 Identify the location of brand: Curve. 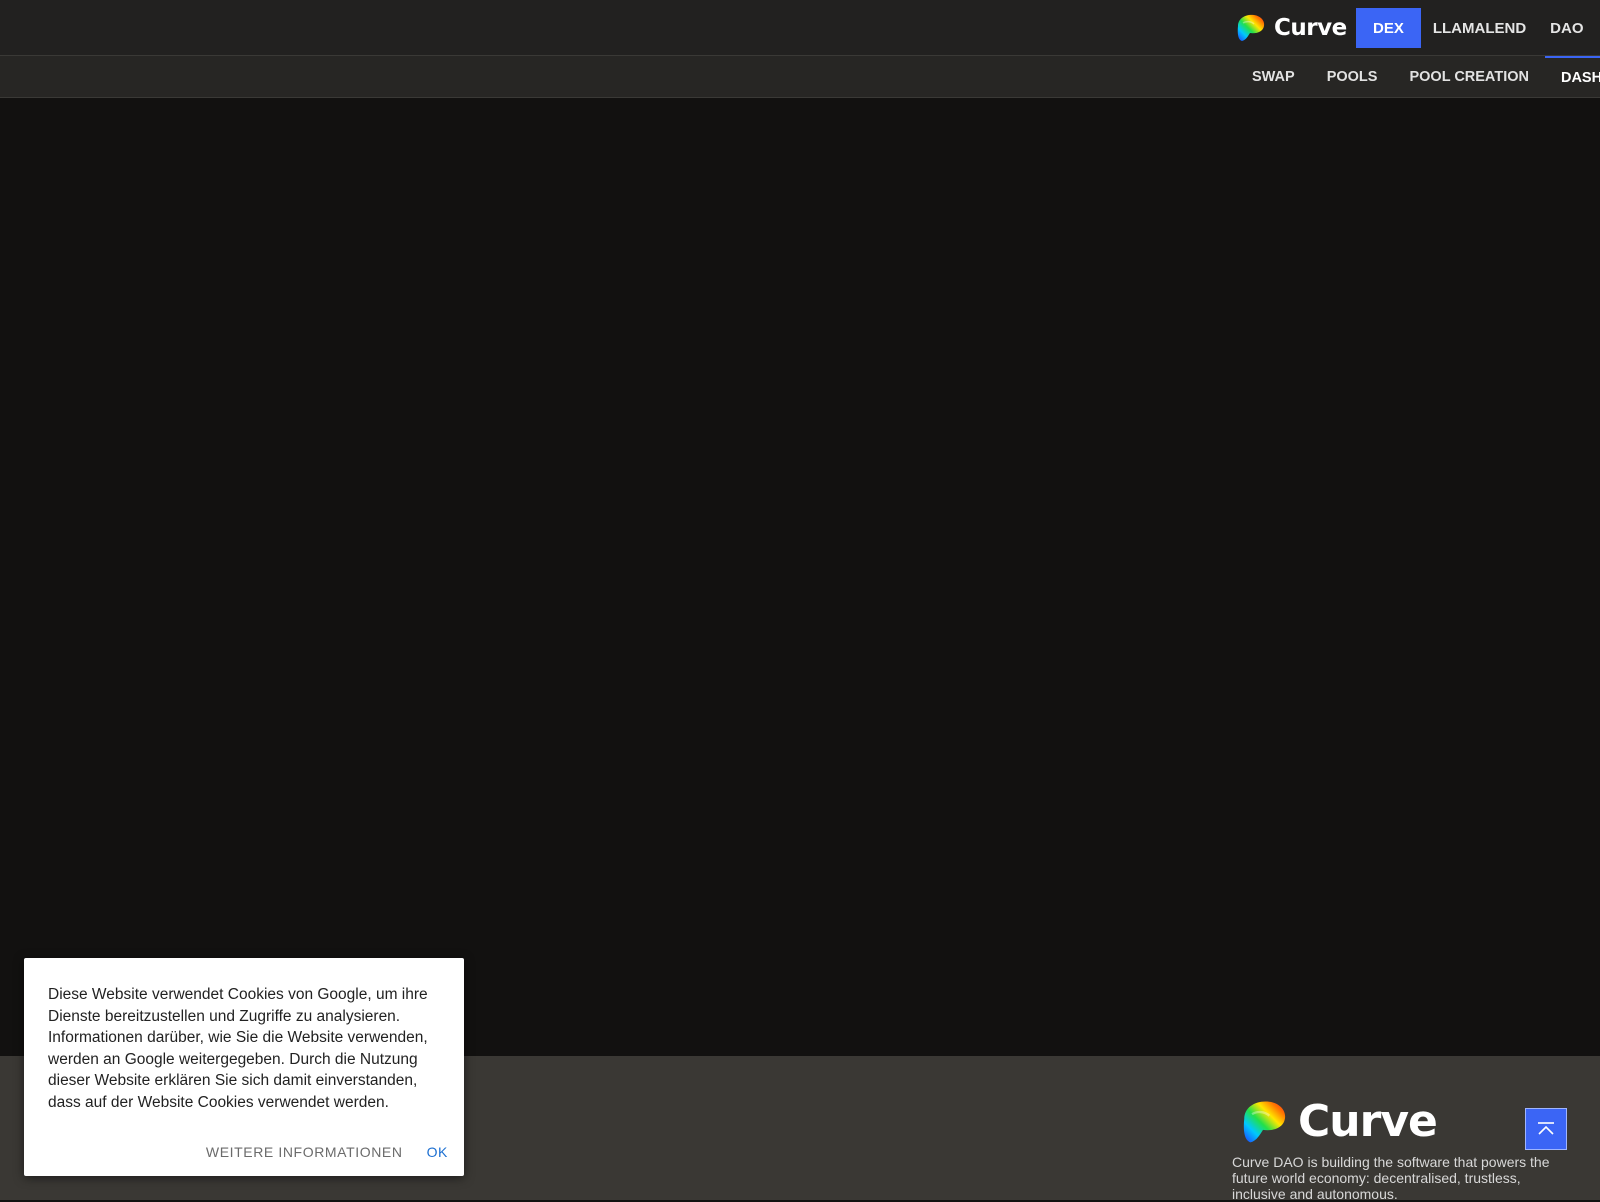
(1290, 28).